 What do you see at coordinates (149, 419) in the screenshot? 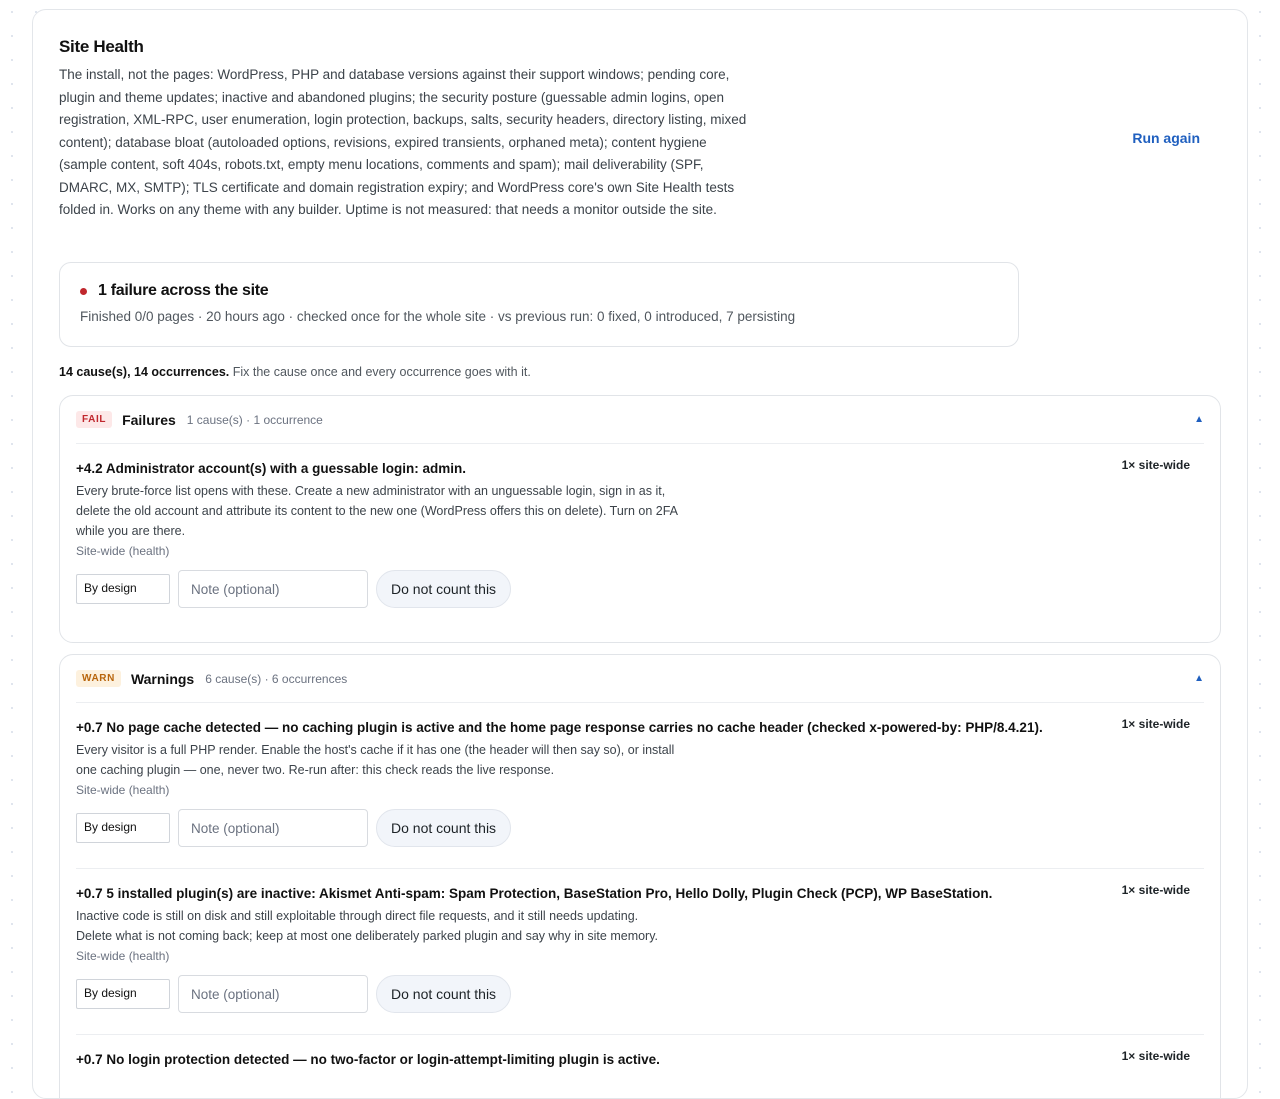
I see `group-name: Failures` at bounding box center [149, 419].